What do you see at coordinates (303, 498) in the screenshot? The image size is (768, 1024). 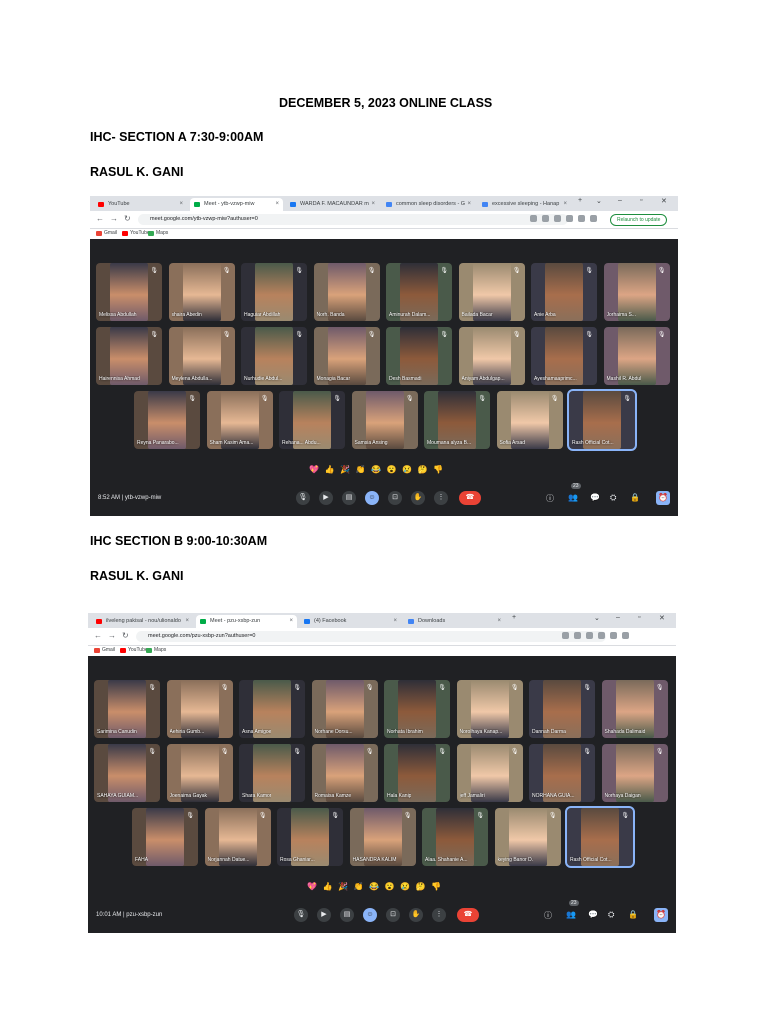 I see `mic-icon: 🎙` at bounding box center [303, 498].